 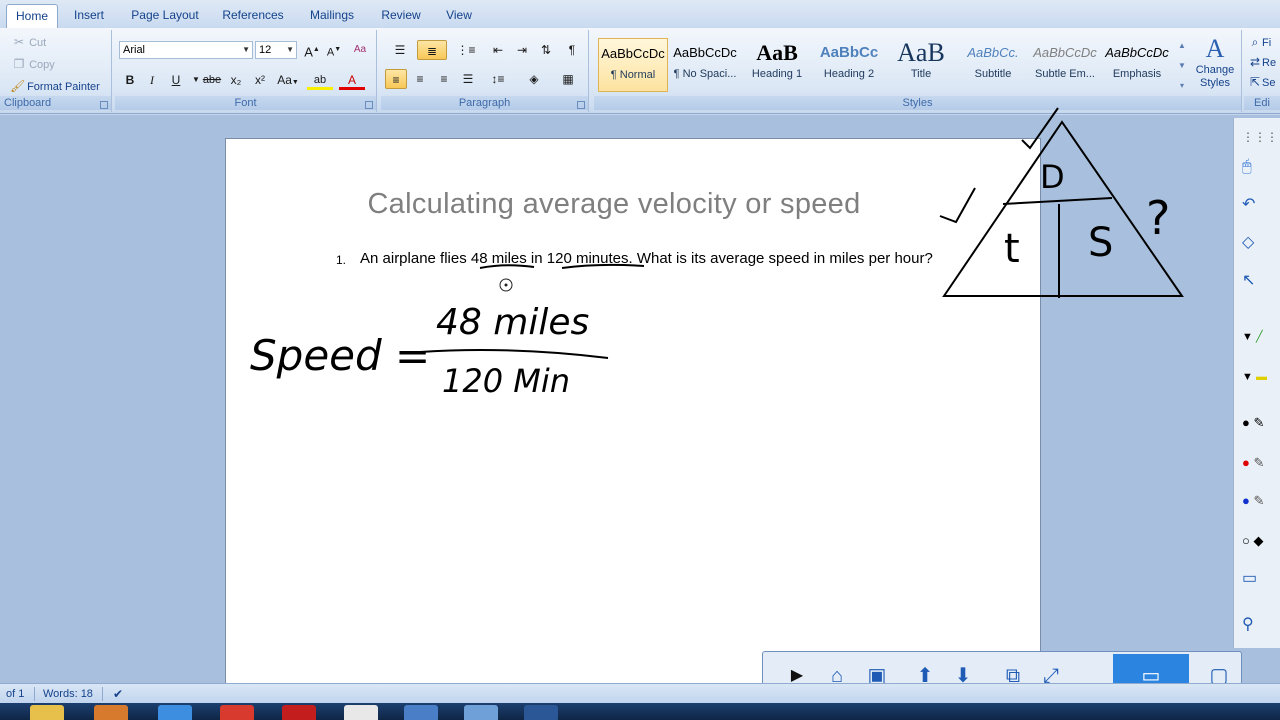 What do you see at coordinates (29, 42) in the screenshot?
I see `cut-button: ✂ Cut` at bounding box center [29, 42].